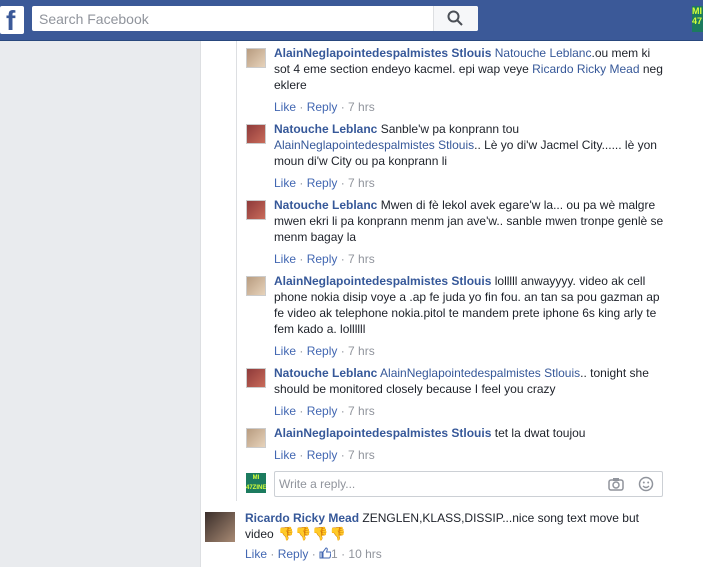  What do you see at coordinates (585, 69) in the screenshot?
I see `tagged-user: Ricardo Ricky Mead` at bounding box center [585, 69].